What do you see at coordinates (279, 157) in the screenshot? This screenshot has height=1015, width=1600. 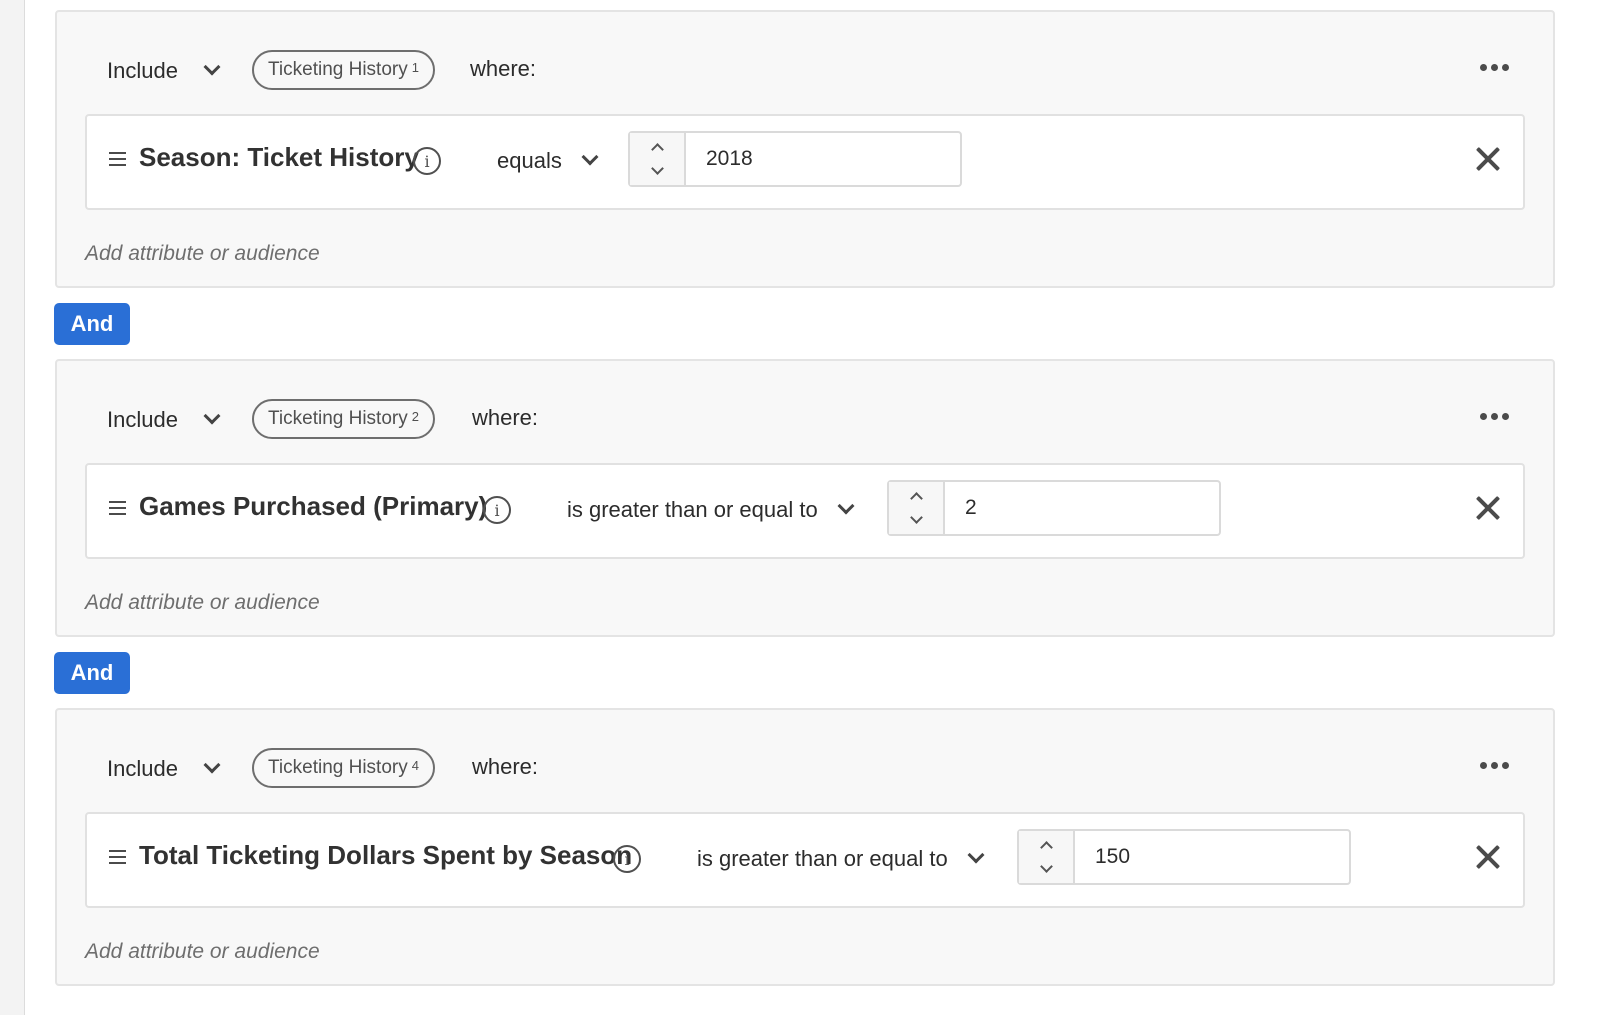 I see `attribute-name: Season: Ticket History` at bounding box center [279, 157].